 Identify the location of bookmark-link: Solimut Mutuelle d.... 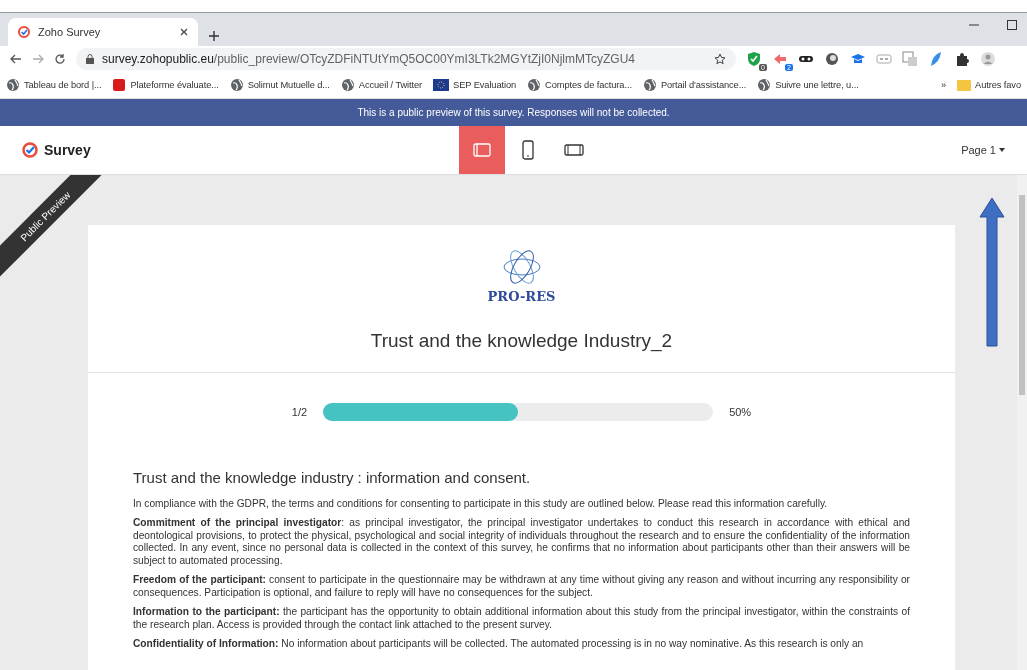
(288, 85).